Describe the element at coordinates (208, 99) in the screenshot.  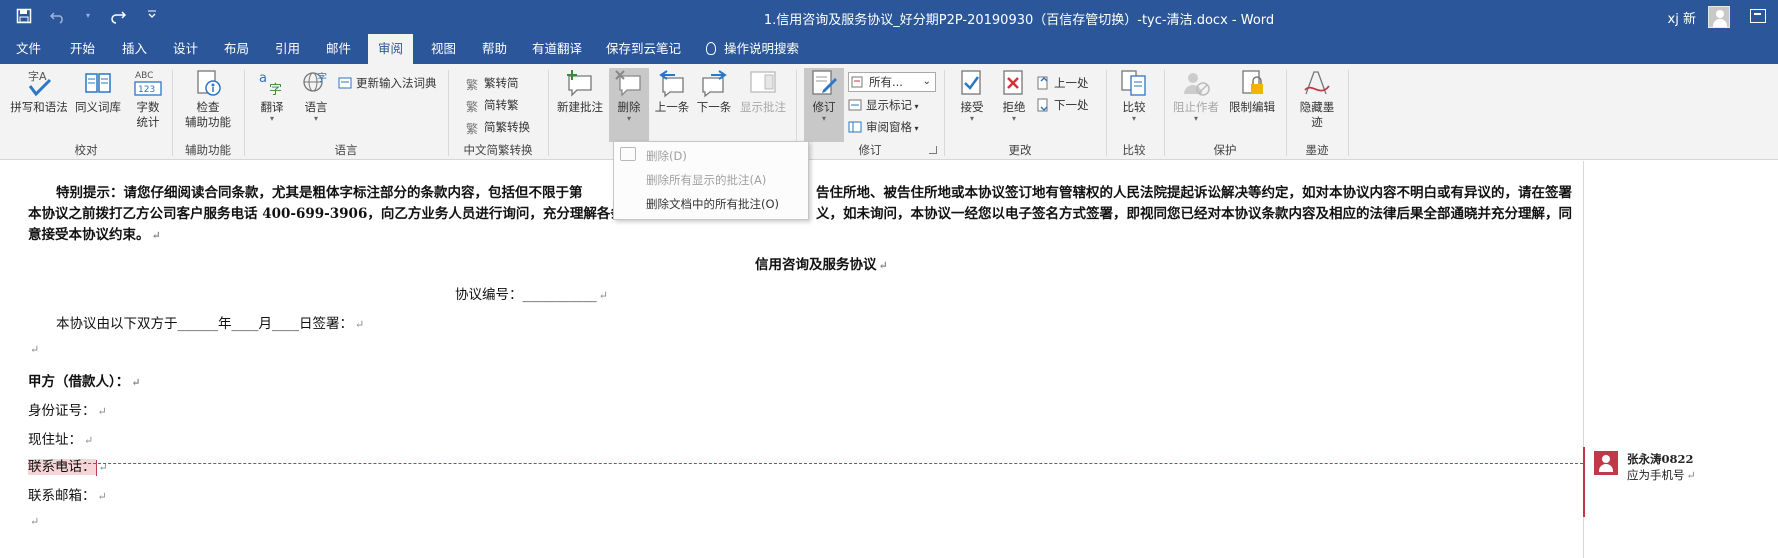
I see `check-accessibility-button: 检查 辅助功能` at that location.